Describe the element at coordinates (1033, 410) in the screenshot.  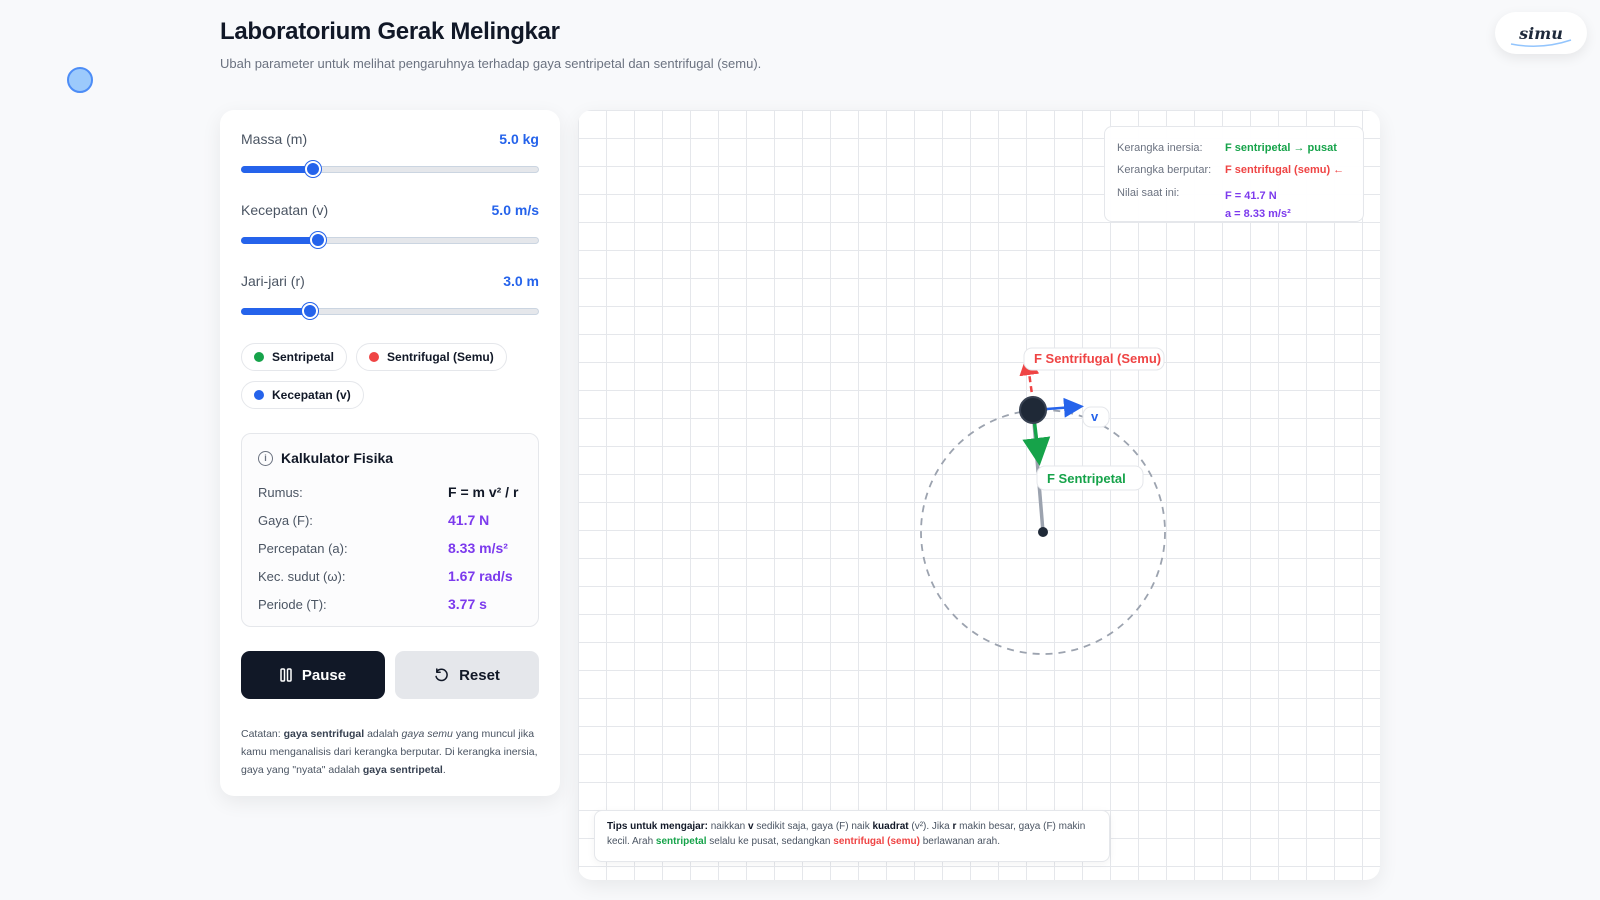
I see `rotating-mass` at that location.